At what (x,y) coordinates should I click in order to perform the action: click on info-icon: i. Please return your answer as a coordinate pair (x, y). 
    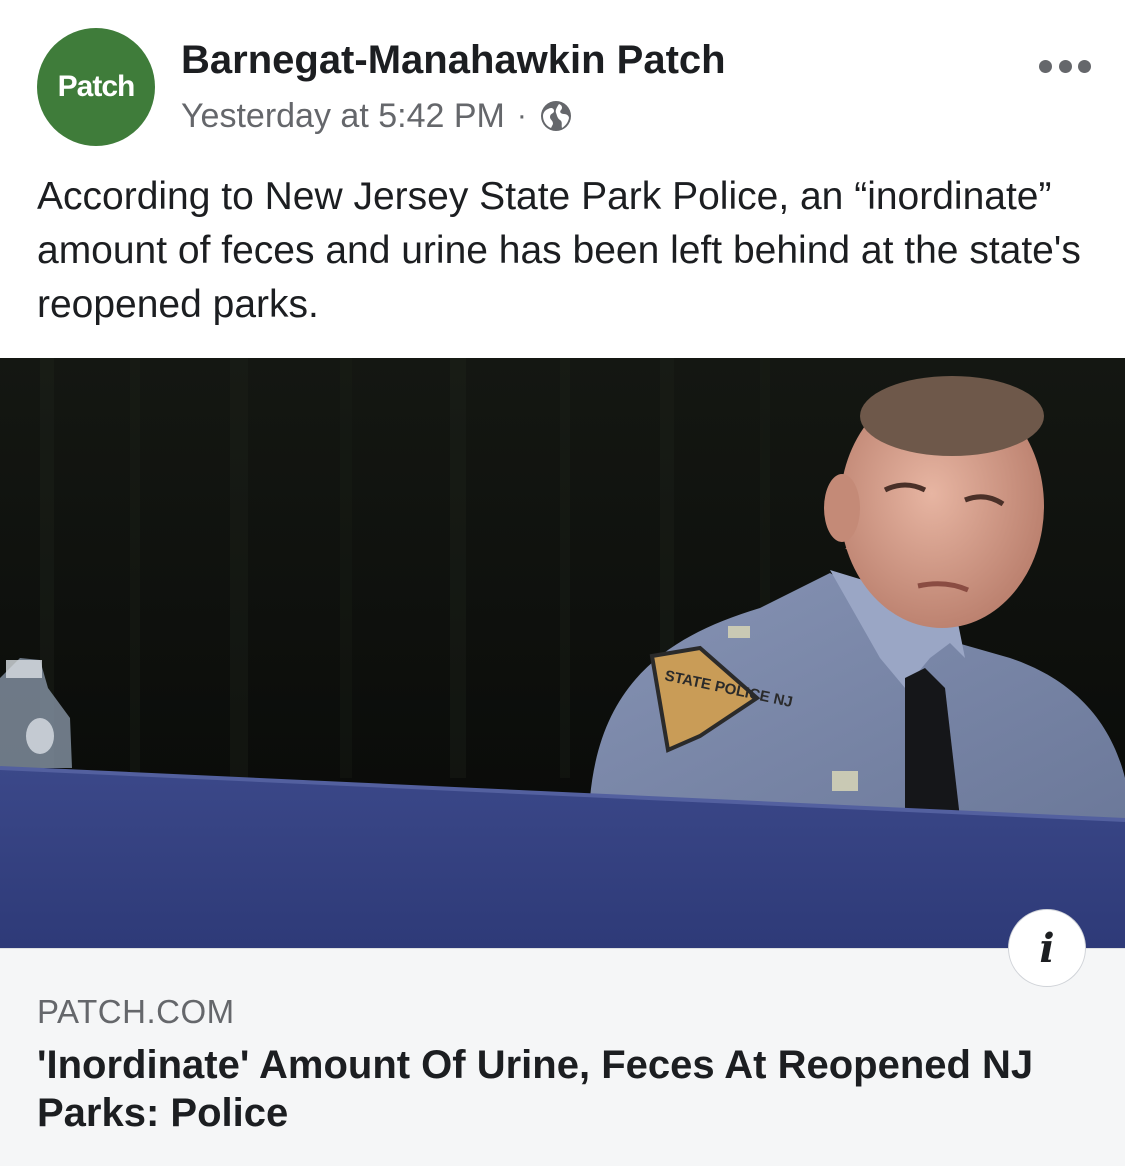
    Looking at the image, I should click on (1047, 948).